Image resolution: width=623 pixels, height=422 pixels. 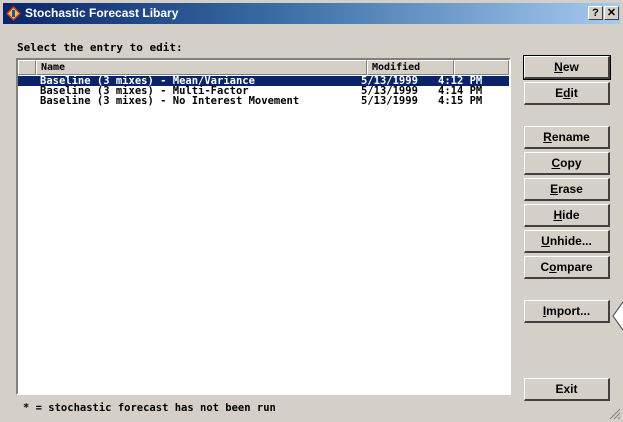 What do you see at coordinates (567, 137) in the screenshot?
I see `rename-button: Rename` at bounding box center [567, 137].